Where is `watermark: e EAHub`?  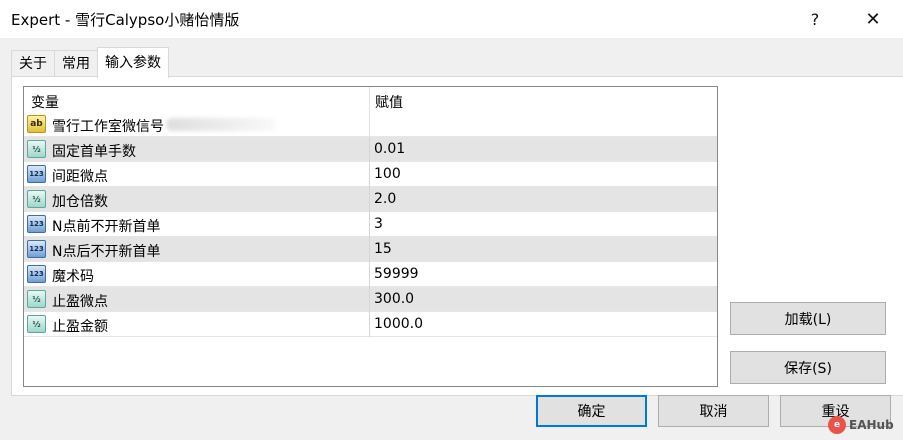
watermark: e EAHub is located at coordinates (863, 425).